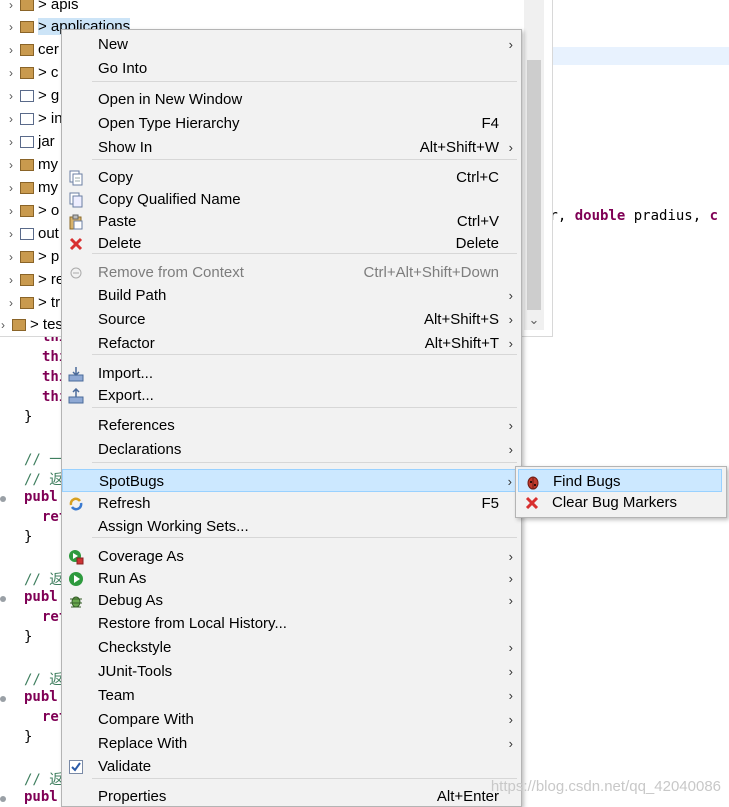 This screenshot has height=807, width=729. Describe the element at coordinates (490, 123) in the screenshot. I see `menu-item-shortcut: F4` at that location.